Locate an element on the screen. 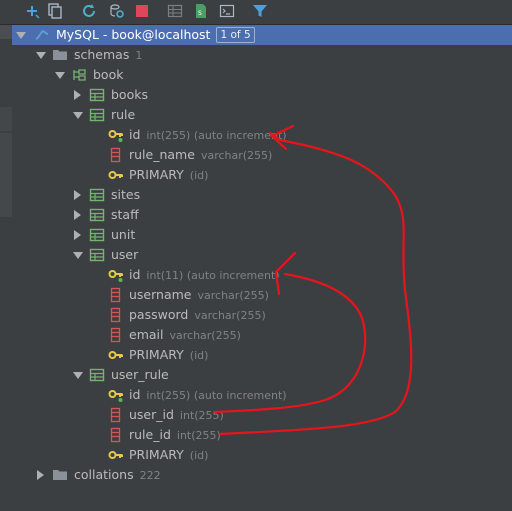 The height and width of the screenshot is (511, 512). tree-node-unit: unit is located at coordinates (262, 235).